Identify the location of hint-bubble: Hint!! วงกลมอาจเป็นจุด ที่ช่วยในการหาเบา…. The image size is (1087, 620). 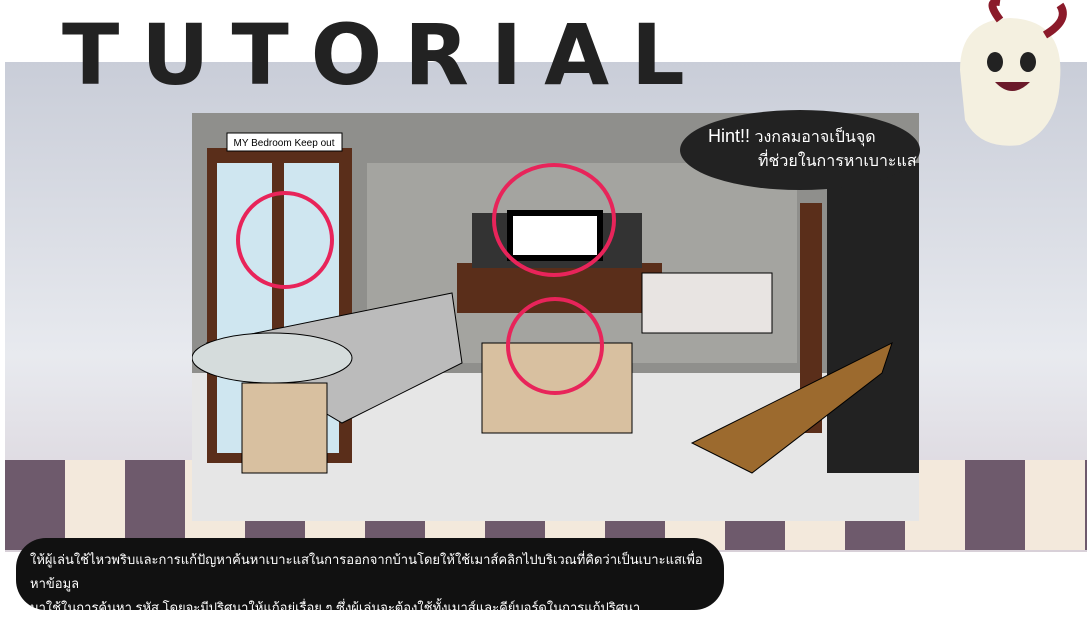
(800, 150).